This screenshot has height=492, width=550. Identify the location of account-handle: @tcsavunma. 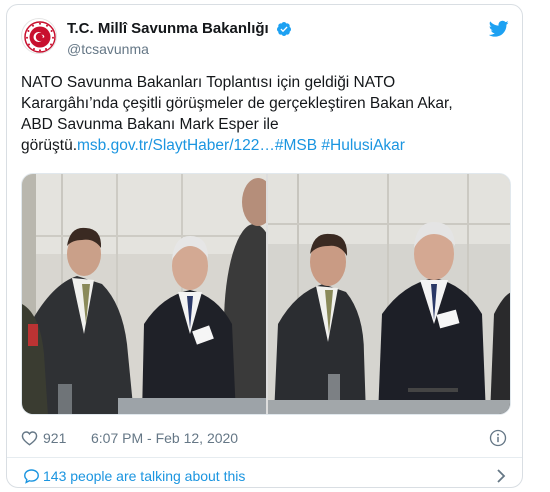
(179, 49).